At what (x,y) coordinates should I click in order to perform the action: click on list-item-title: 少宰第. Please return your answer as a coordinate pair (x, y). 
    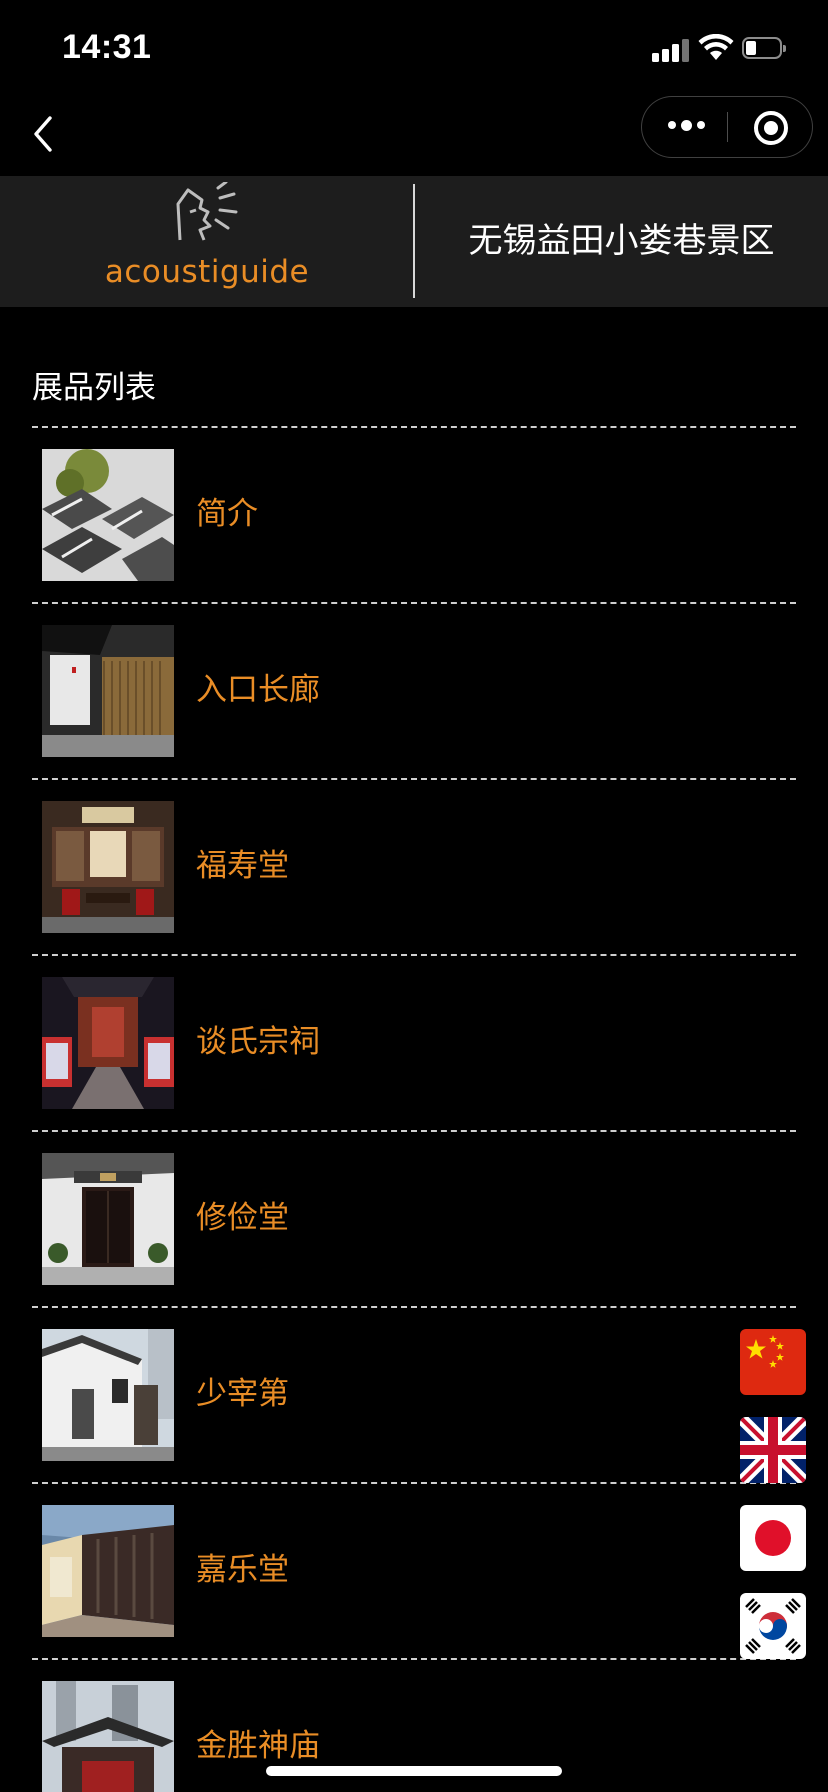
    Looking at the image, I should click on (242, 1394).